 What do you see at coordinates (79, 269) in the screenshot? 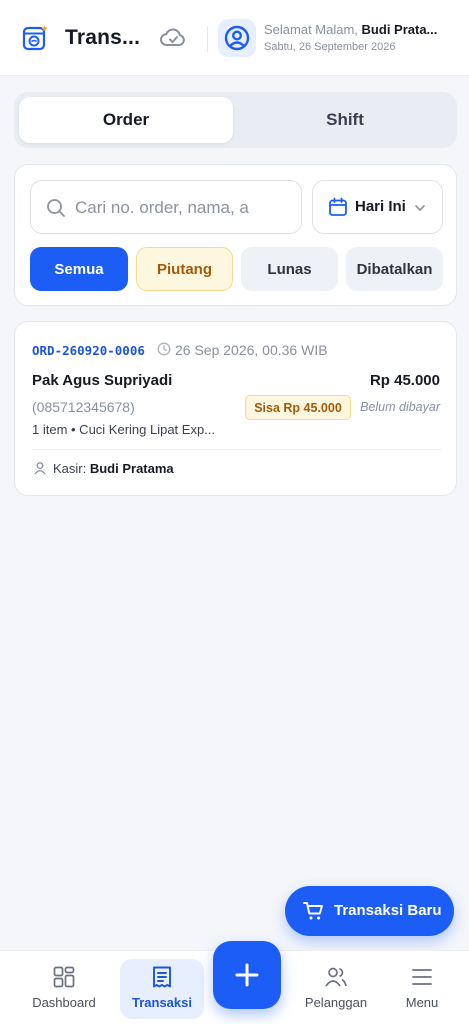
I see `filter-chip-semua: Semua` at bounding box center [79, 269].